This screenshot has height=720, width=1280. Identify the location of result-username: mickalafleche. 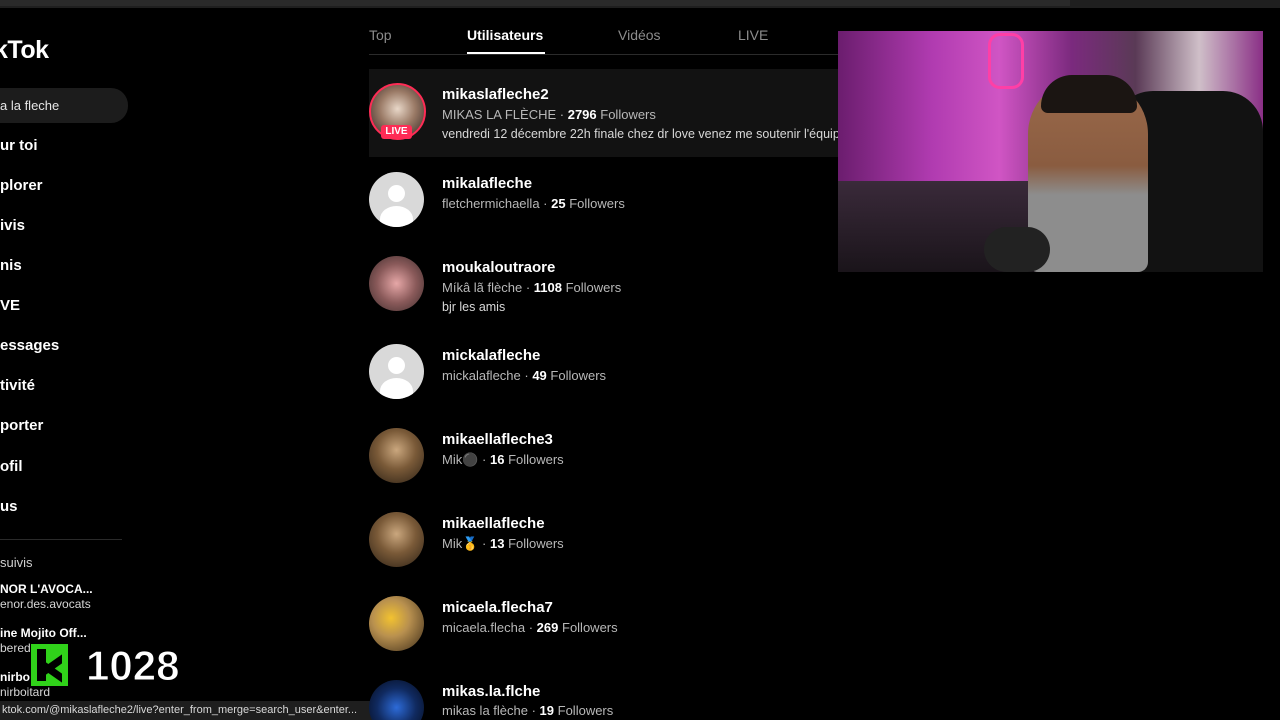
(491, 355).